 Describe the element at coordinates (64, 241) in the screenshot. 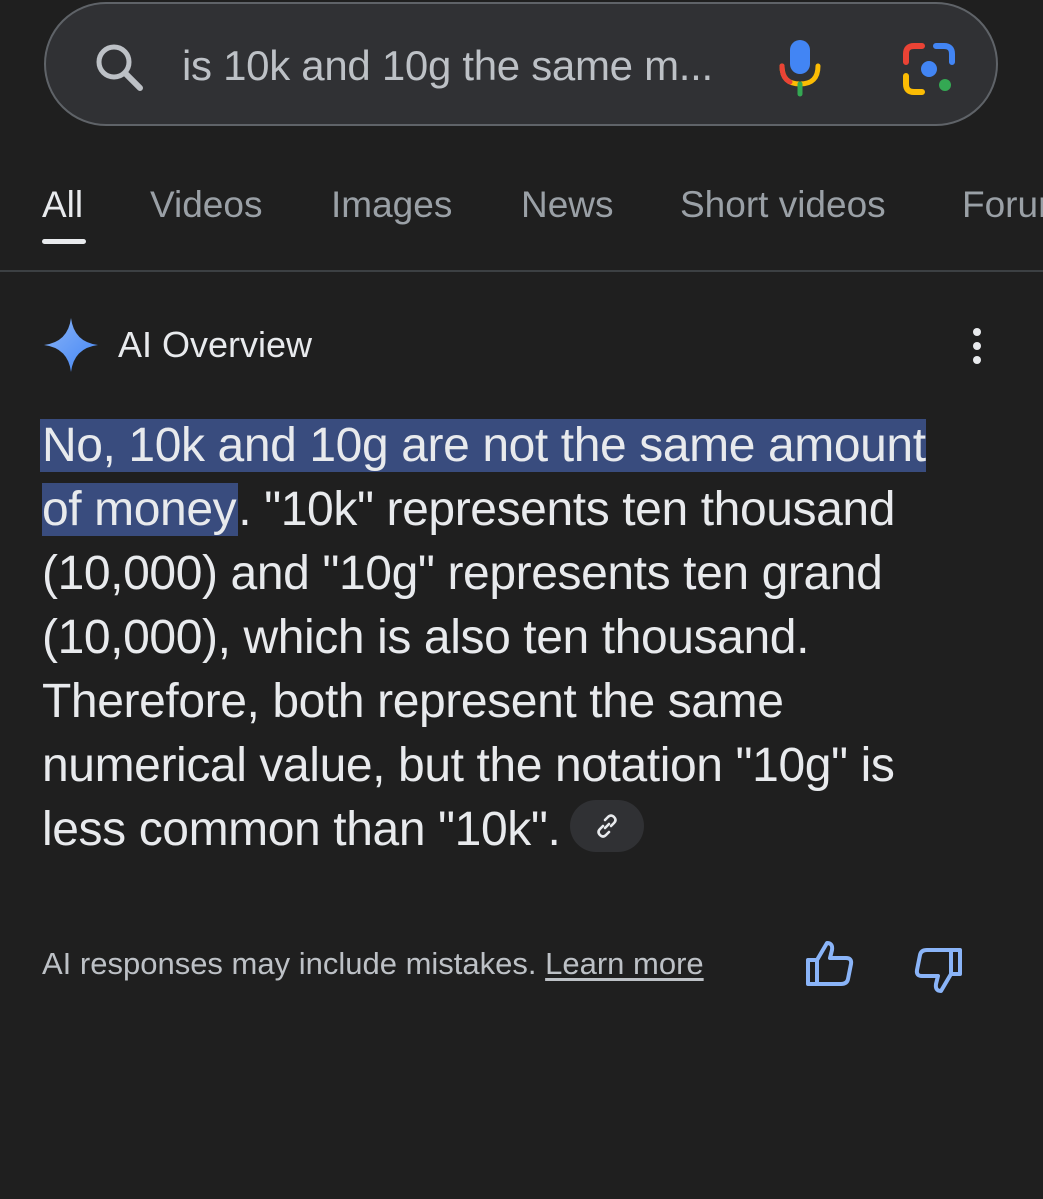

I see `active-tab-indicator` at that location.